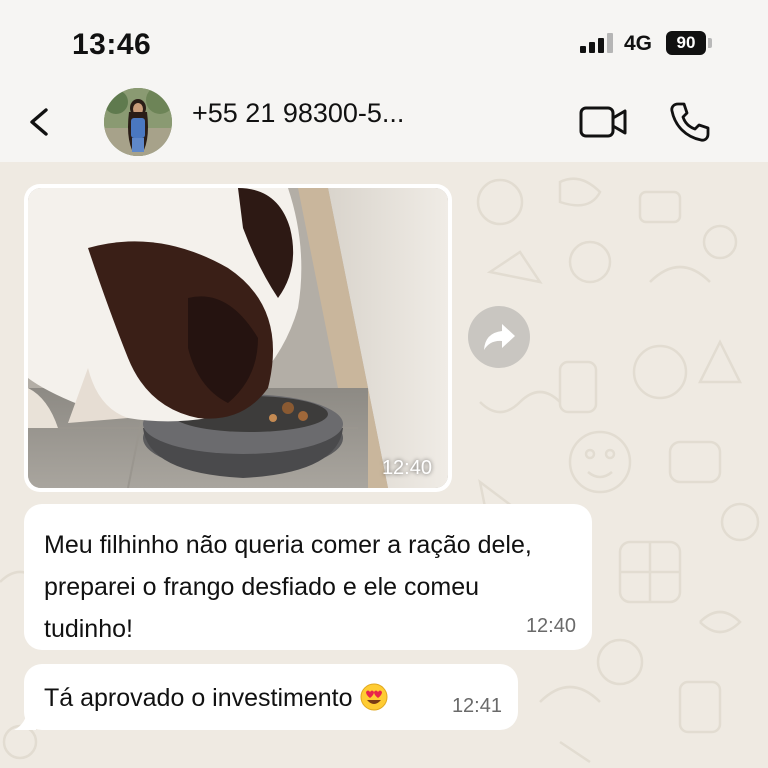 This screenshot has height=768, width=768. I want to click on avatar-image, so click(138, 122).